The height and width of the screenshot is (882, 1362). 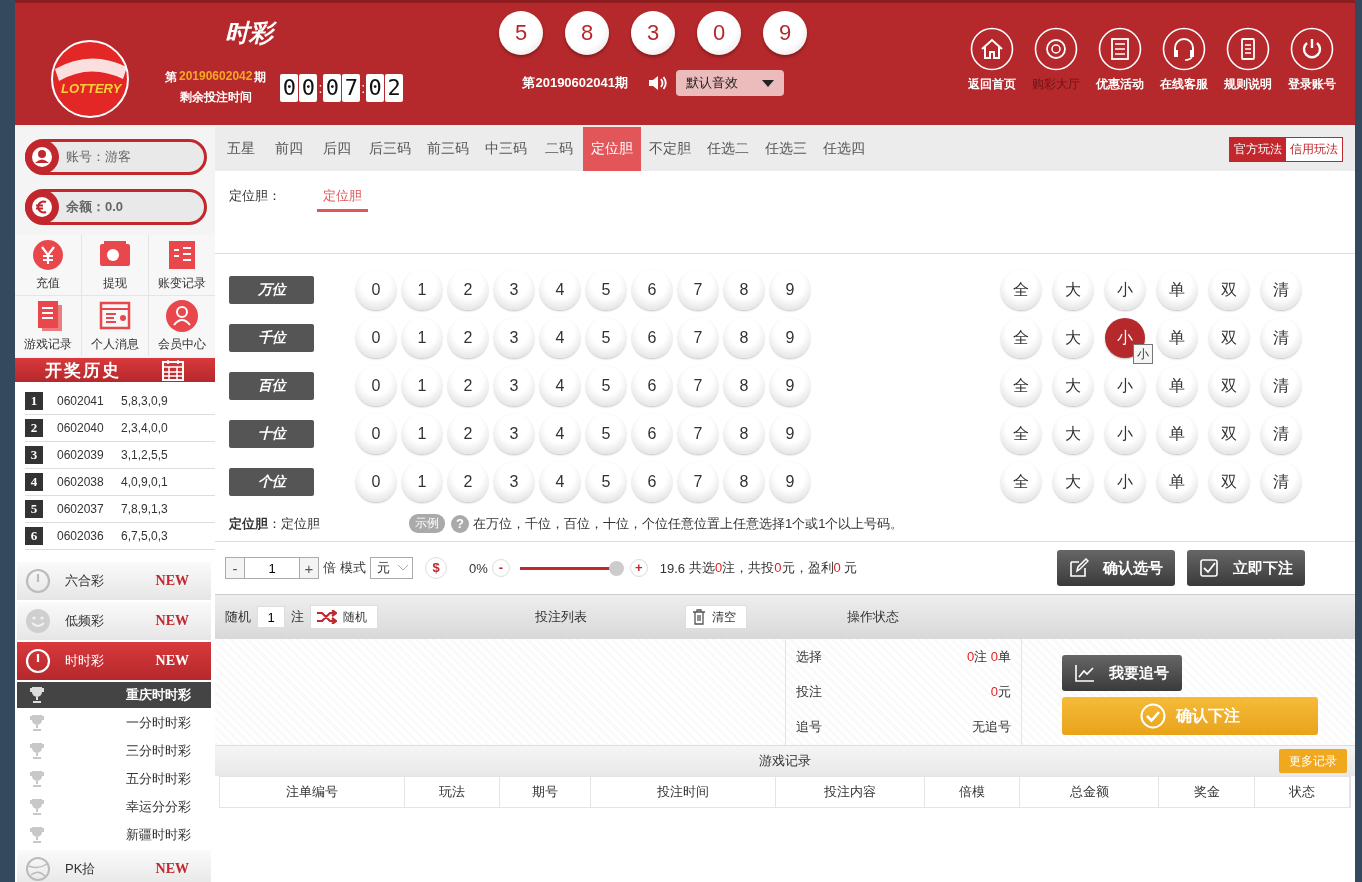 What do you see at coordinates (173, 370) in the screenshot?
I see `calendar-icon` at bounding box center [173, 370].